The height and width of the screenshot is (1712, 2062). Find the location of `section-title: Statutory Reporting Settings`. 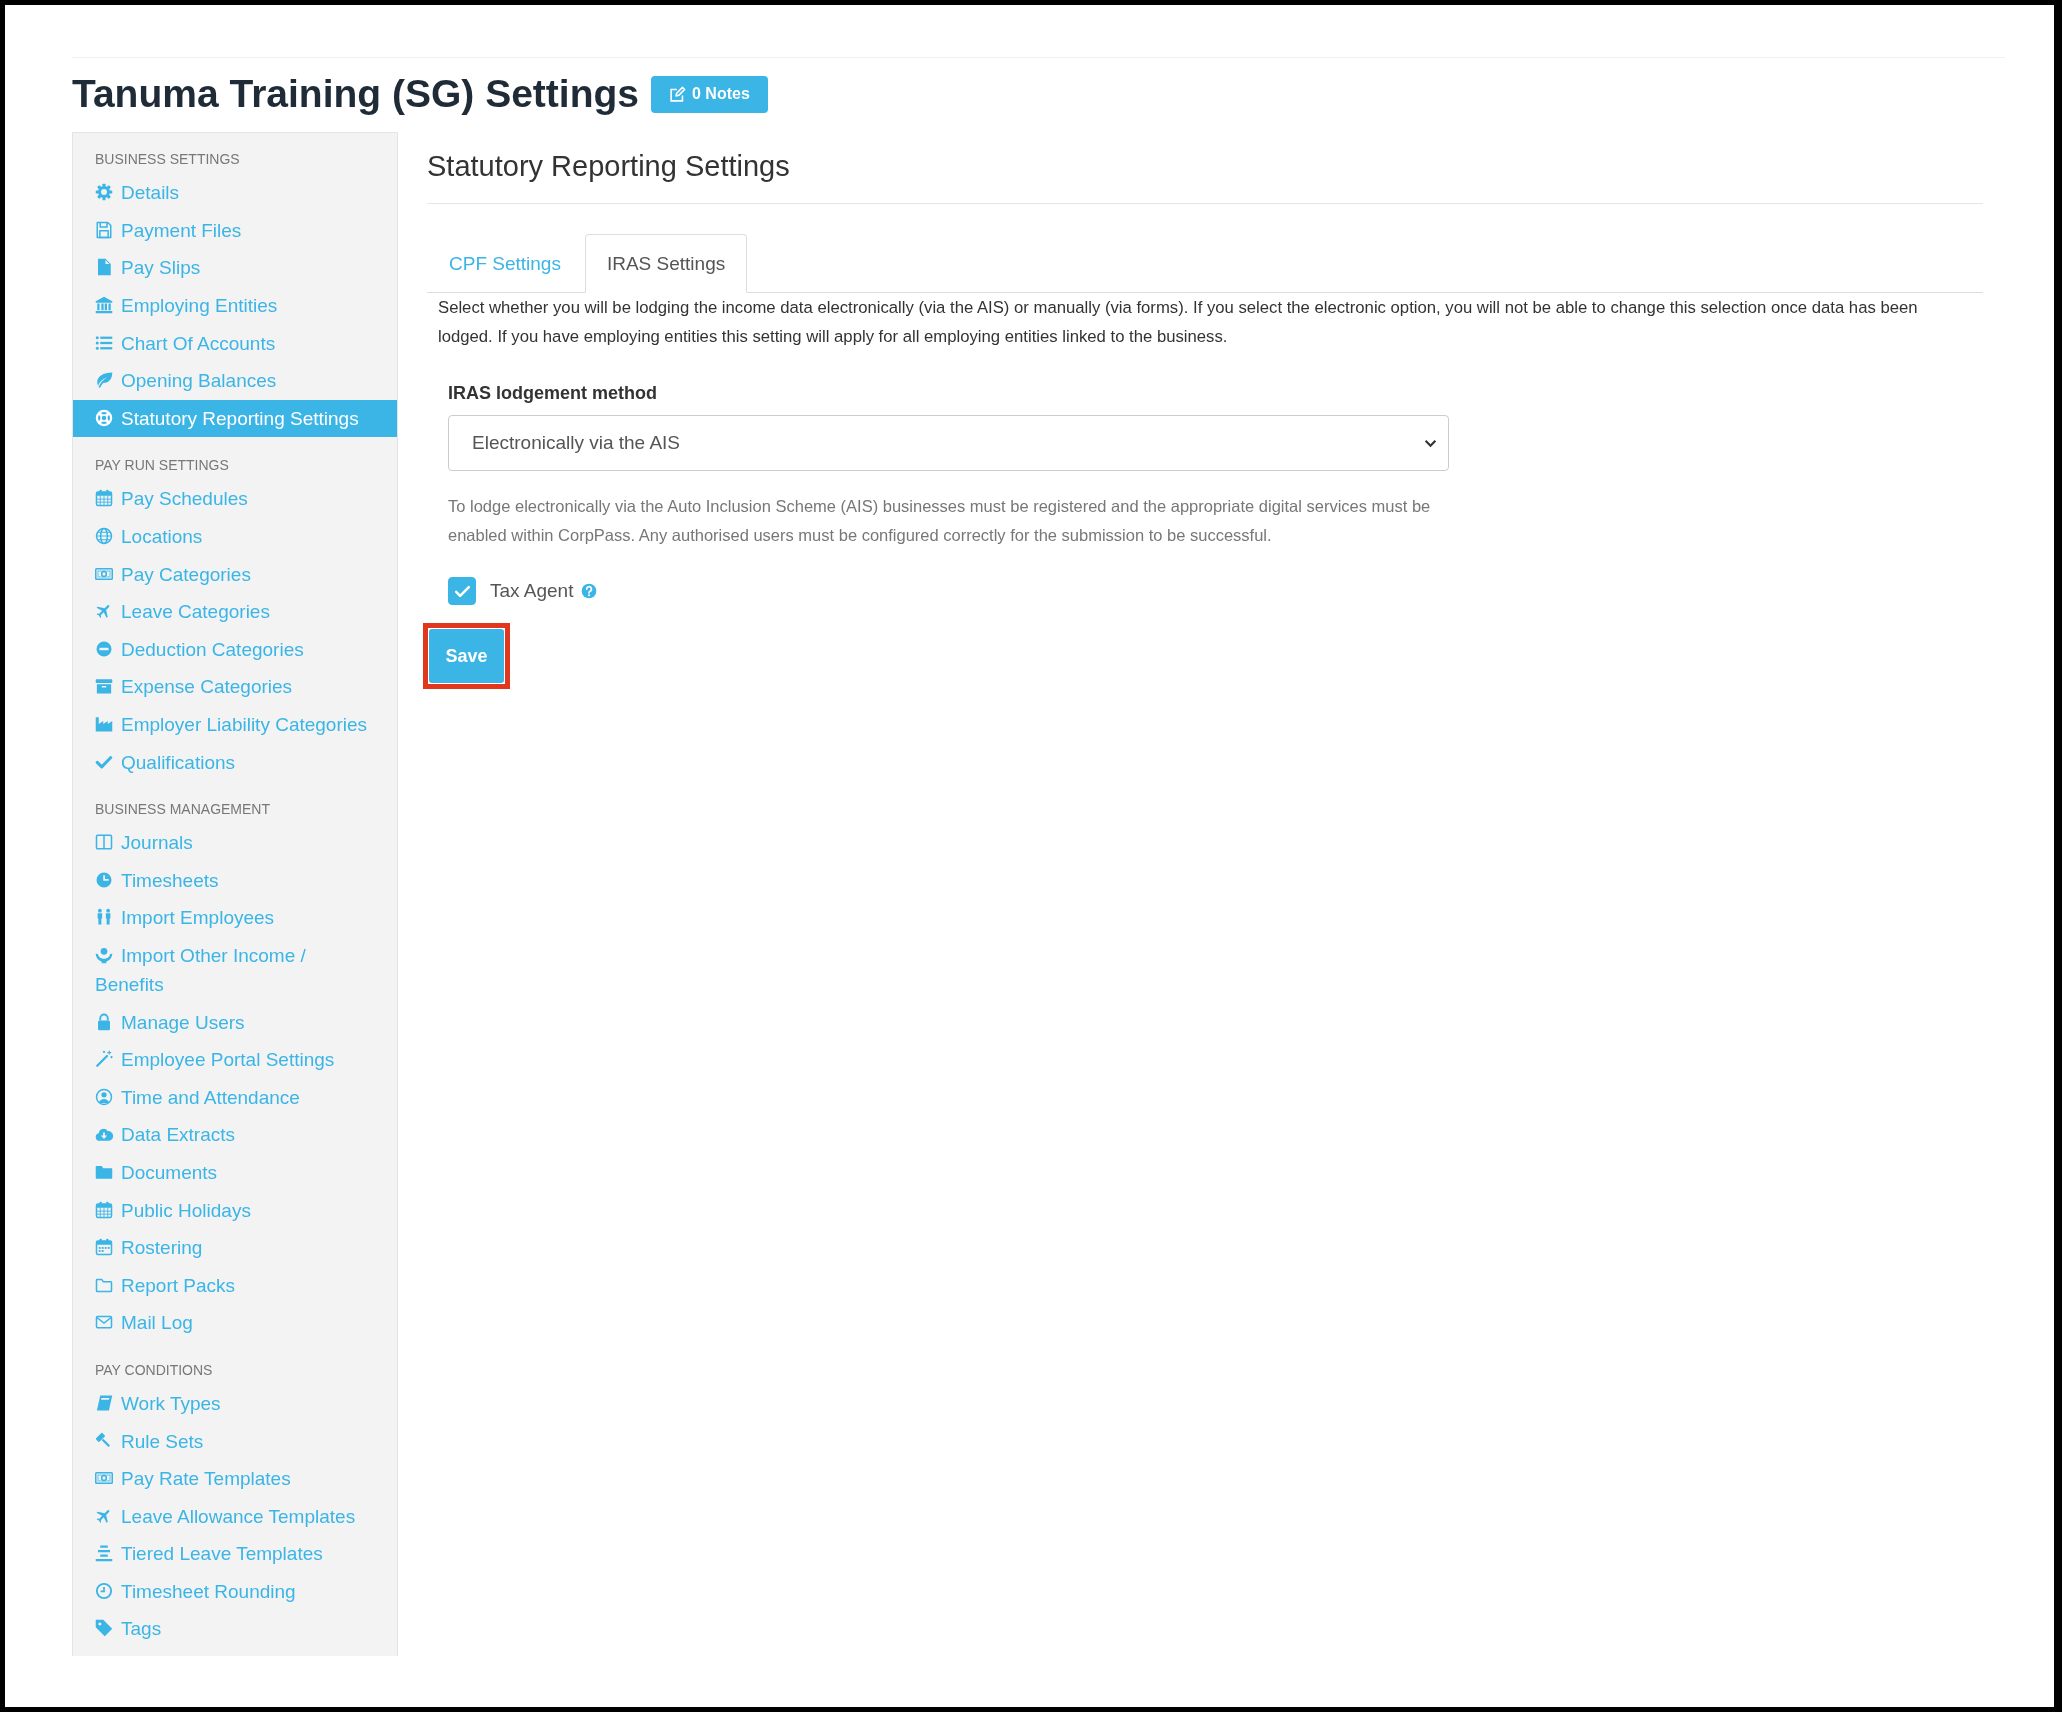

section-title: Statutory Reporting Settings is located at coordinates (1205, 176).